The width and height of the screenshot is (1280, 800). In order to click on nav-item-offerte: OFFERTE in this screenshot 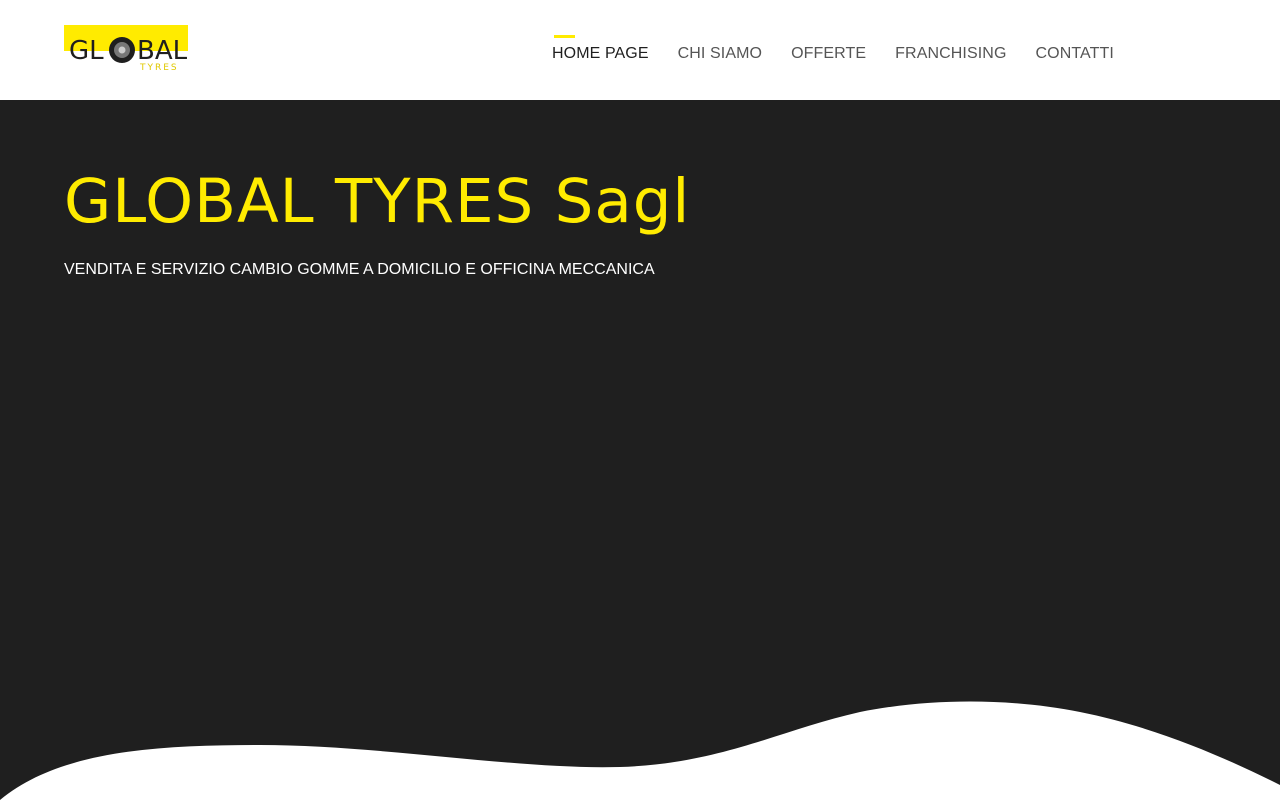, I will do `click(828, 54)`.